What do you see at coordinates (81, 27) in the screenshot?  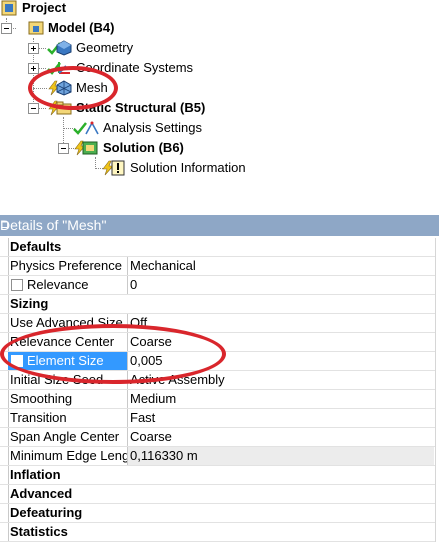 I see `tree-item-label: Model (B4)` at bounding box center [81, 27].